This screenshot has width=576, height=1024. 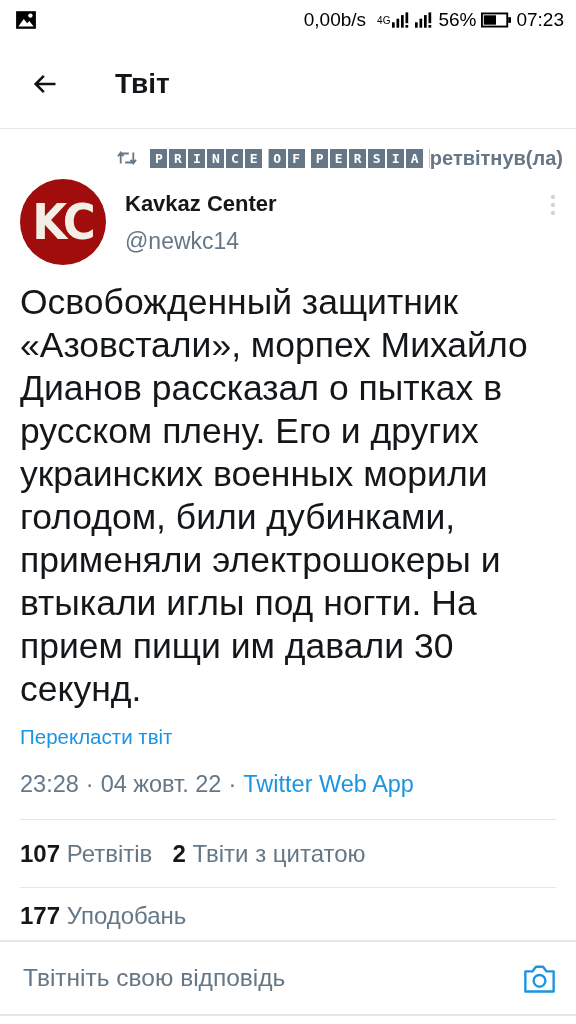 What do you see at coordinates (49, 784) in the screenshot?
I see `tweet-time: 23:28` at bounding box center [49, 784].